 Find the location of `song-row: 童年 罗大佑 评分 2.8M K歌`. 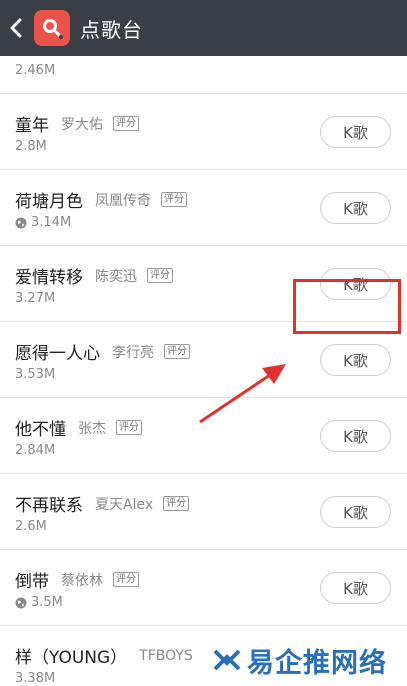

song-row: 童年 罗大佑 评分 2.8M K歌 is located at coordinates (203, 132).